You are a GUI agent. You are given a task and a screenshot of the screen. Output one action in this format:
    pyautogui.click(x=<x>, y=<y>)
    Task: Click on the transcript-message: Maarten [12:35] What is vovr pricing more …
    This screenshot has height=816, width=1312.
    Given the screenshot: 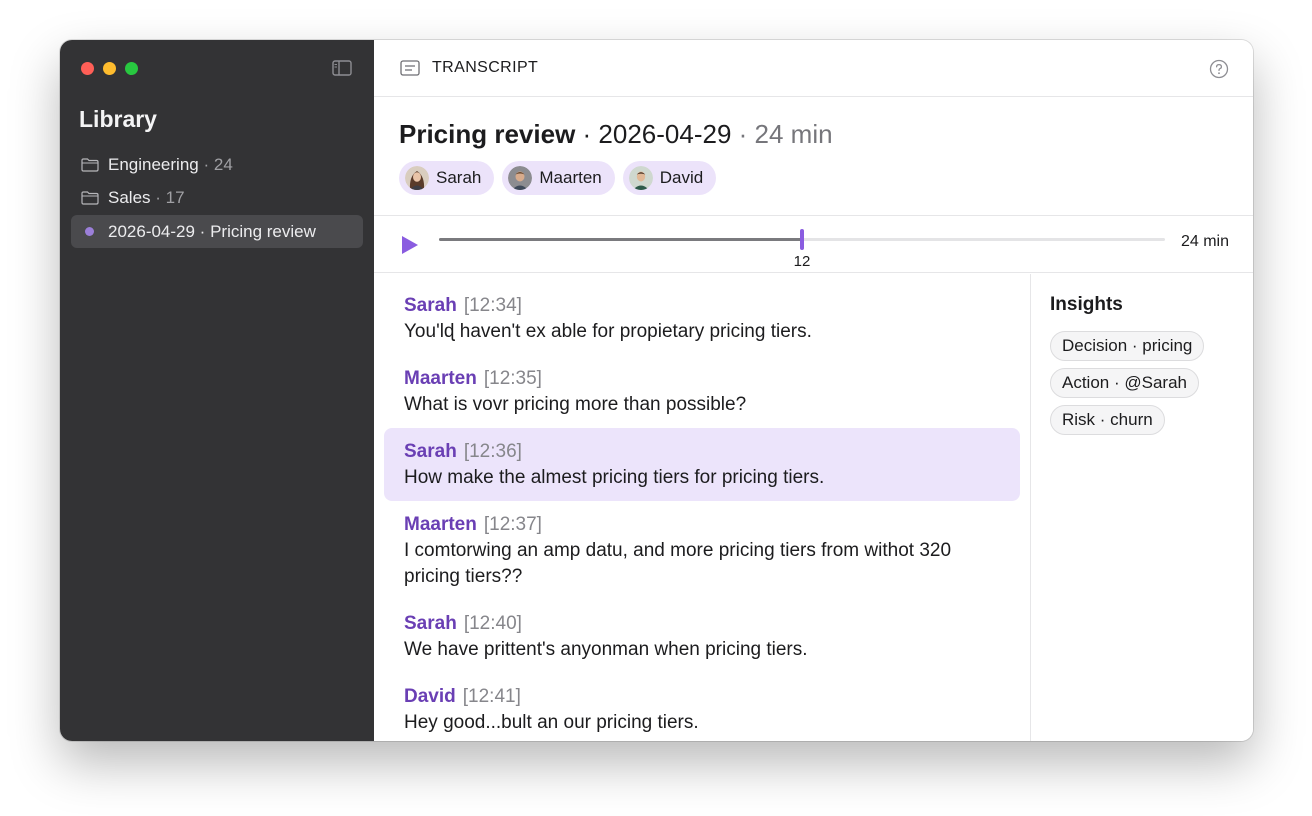 What is the action you would take?
    pyautogui.click(x=702, y=391)
    